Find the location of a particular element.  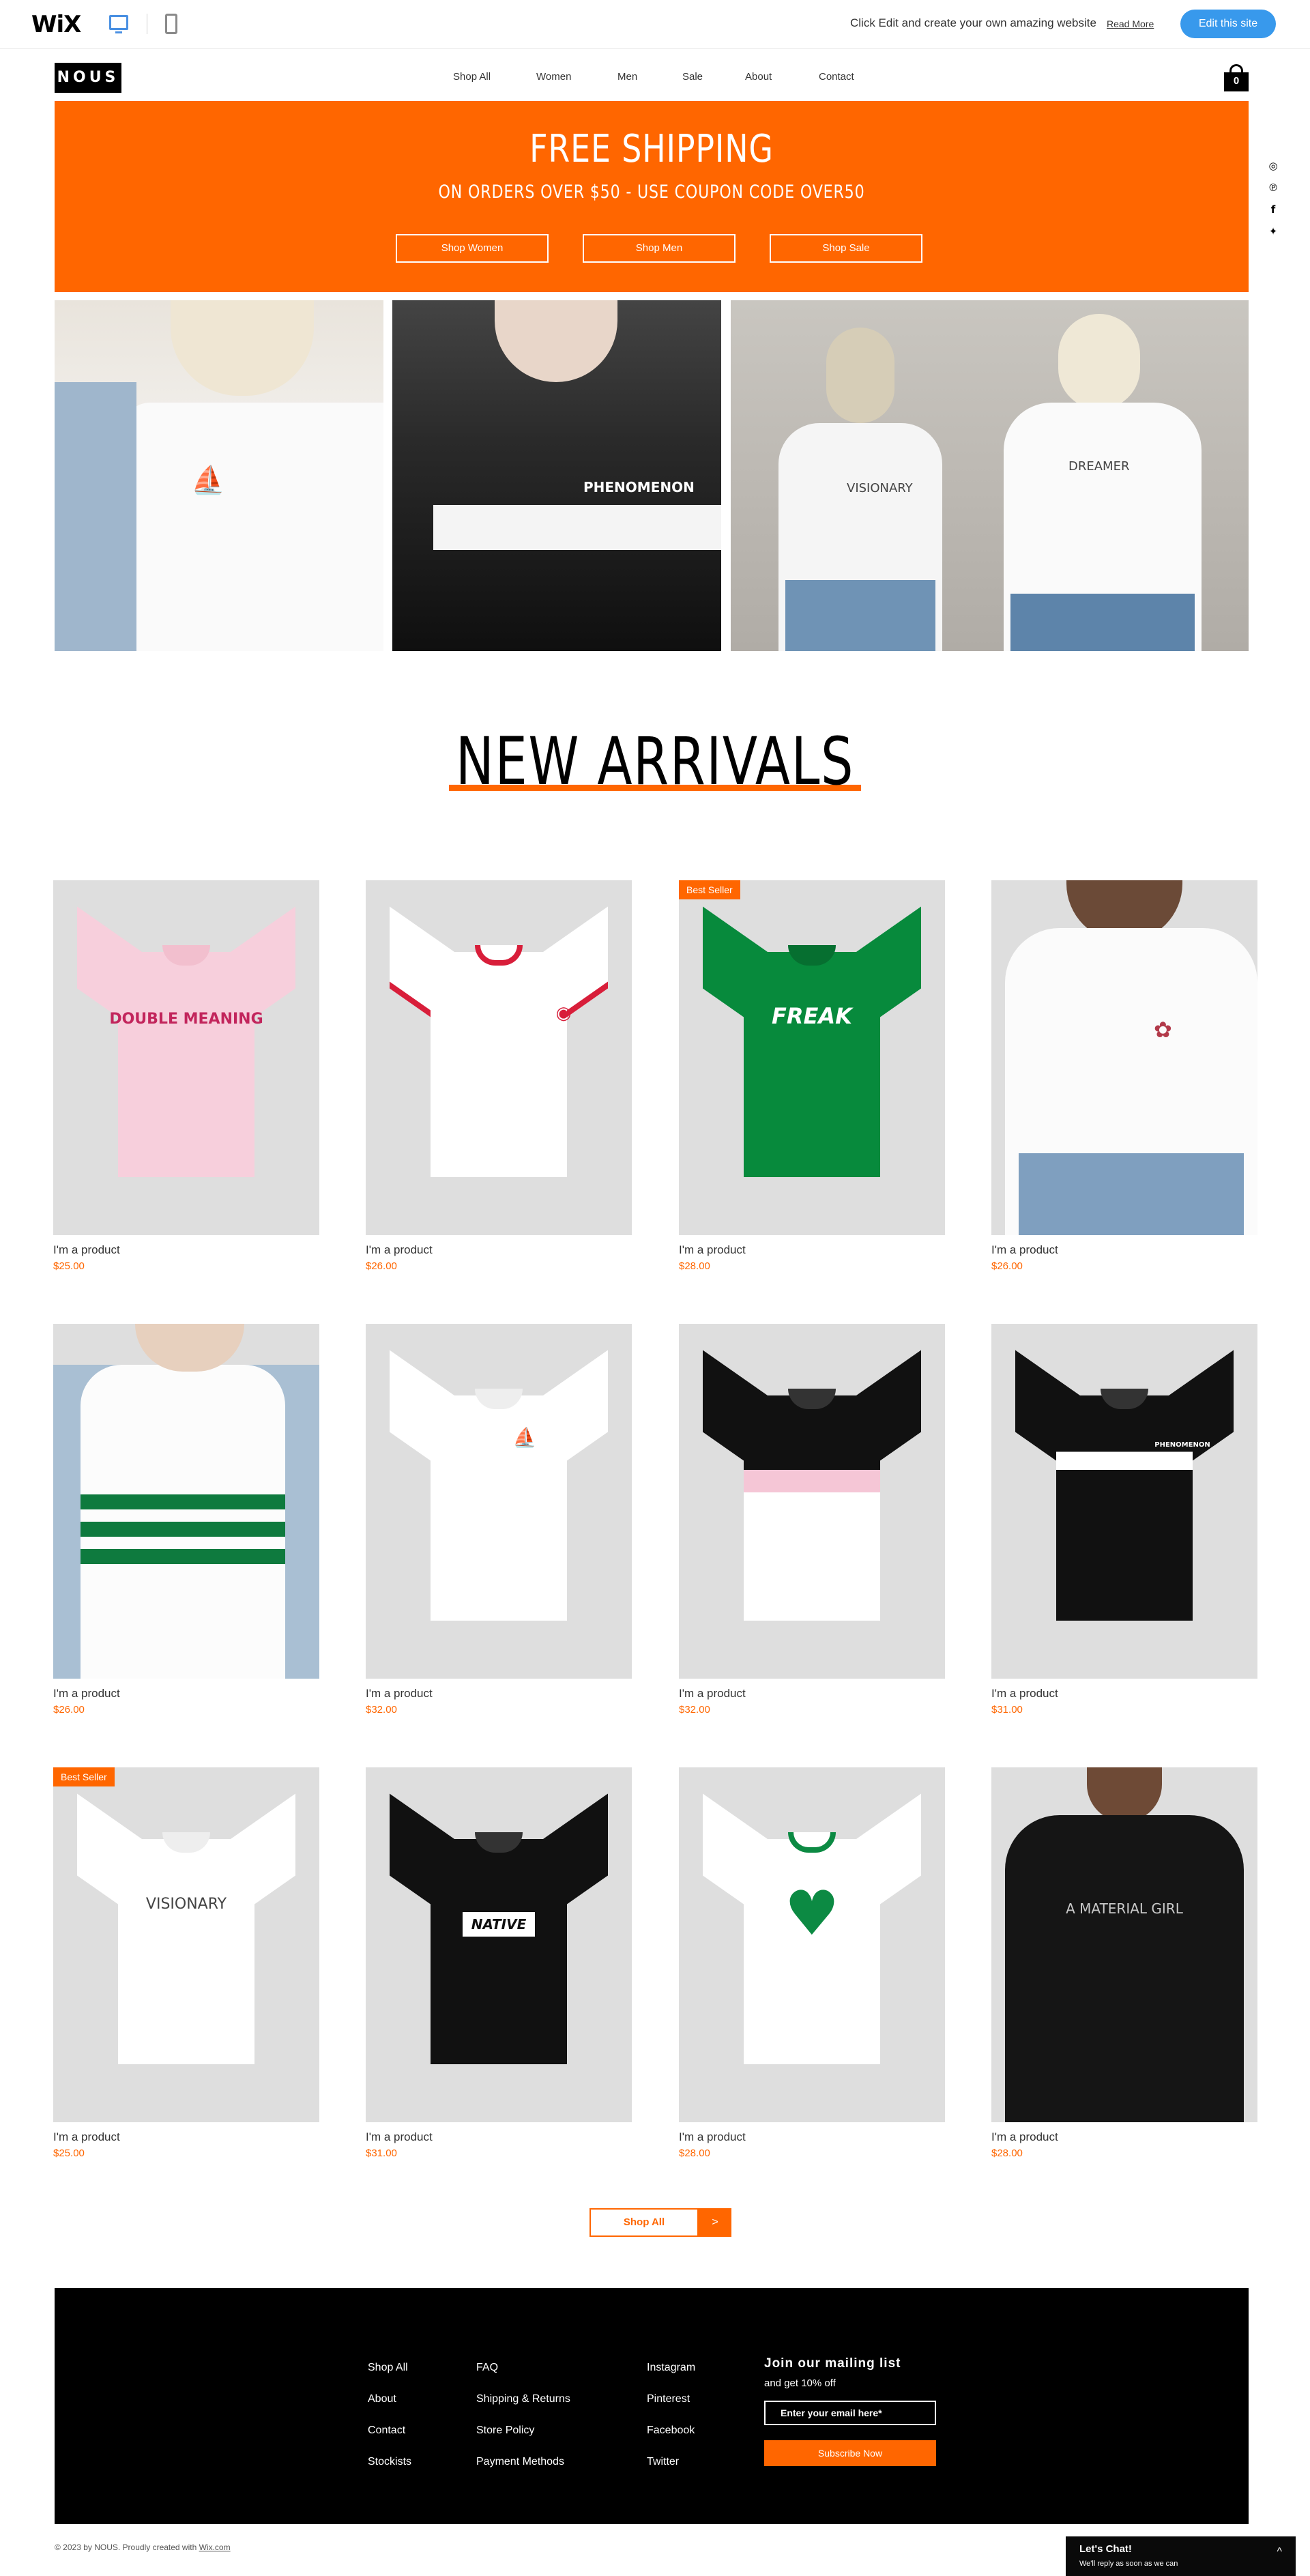

nav-men: Men is located at coordinates (627, 77).